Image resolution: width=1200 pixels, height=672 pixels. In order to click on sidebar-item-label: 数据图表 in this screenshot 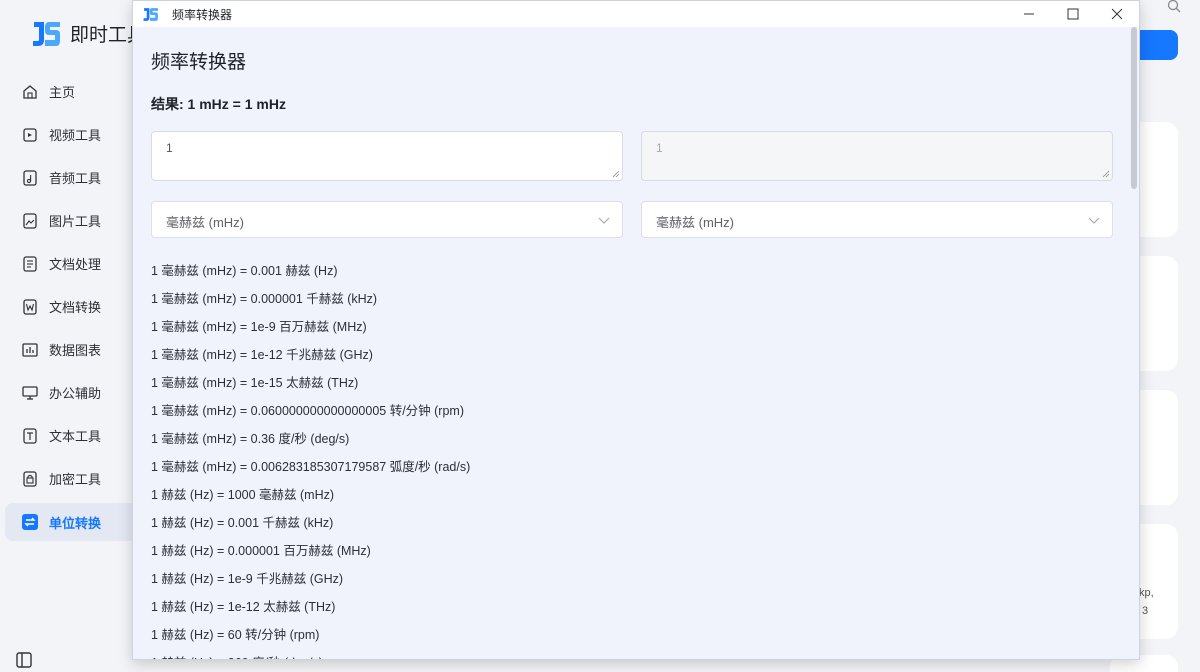, I will do `click(75, 350)`.